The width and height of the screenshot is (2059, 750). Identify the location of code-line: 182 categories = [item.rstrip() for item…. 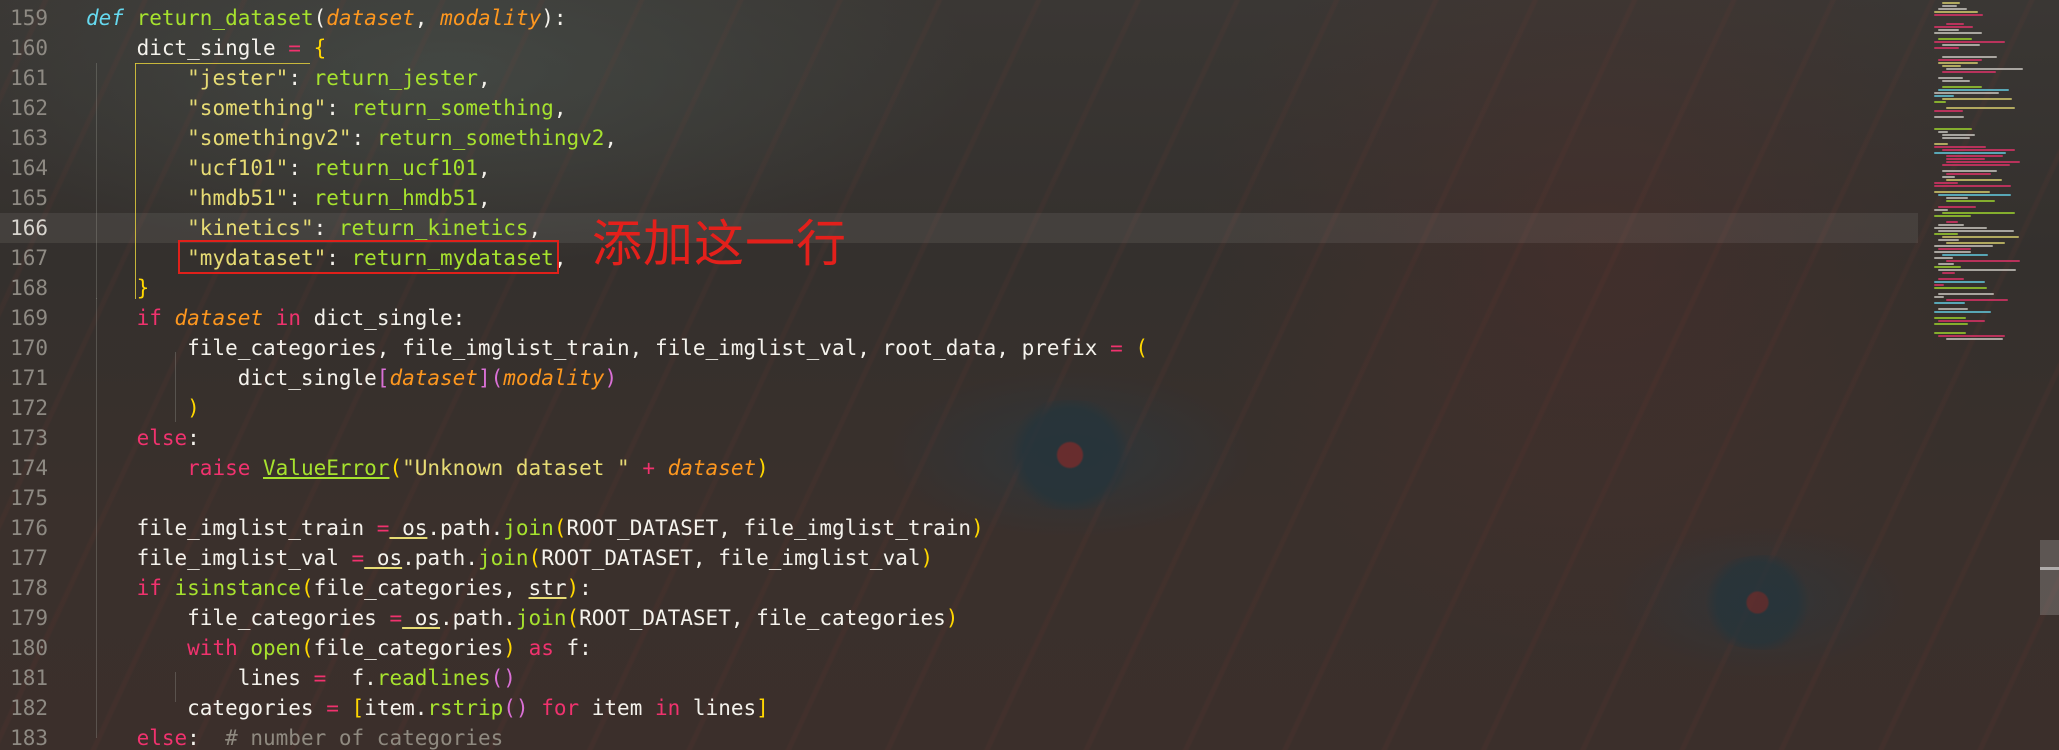
(959, 708).